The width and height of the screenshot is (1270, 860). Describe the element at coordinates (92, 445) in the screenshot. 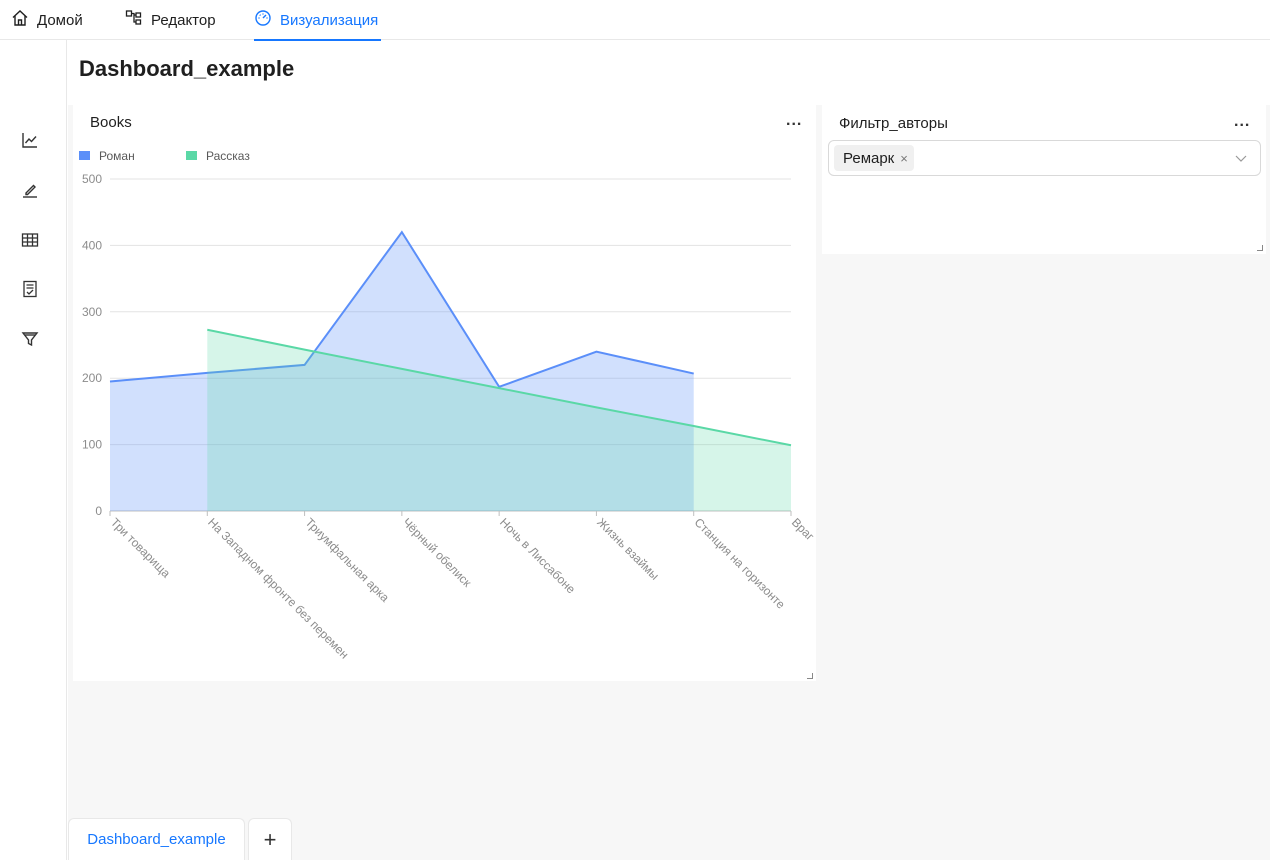

I see `y-tick-label: 100` at that location.